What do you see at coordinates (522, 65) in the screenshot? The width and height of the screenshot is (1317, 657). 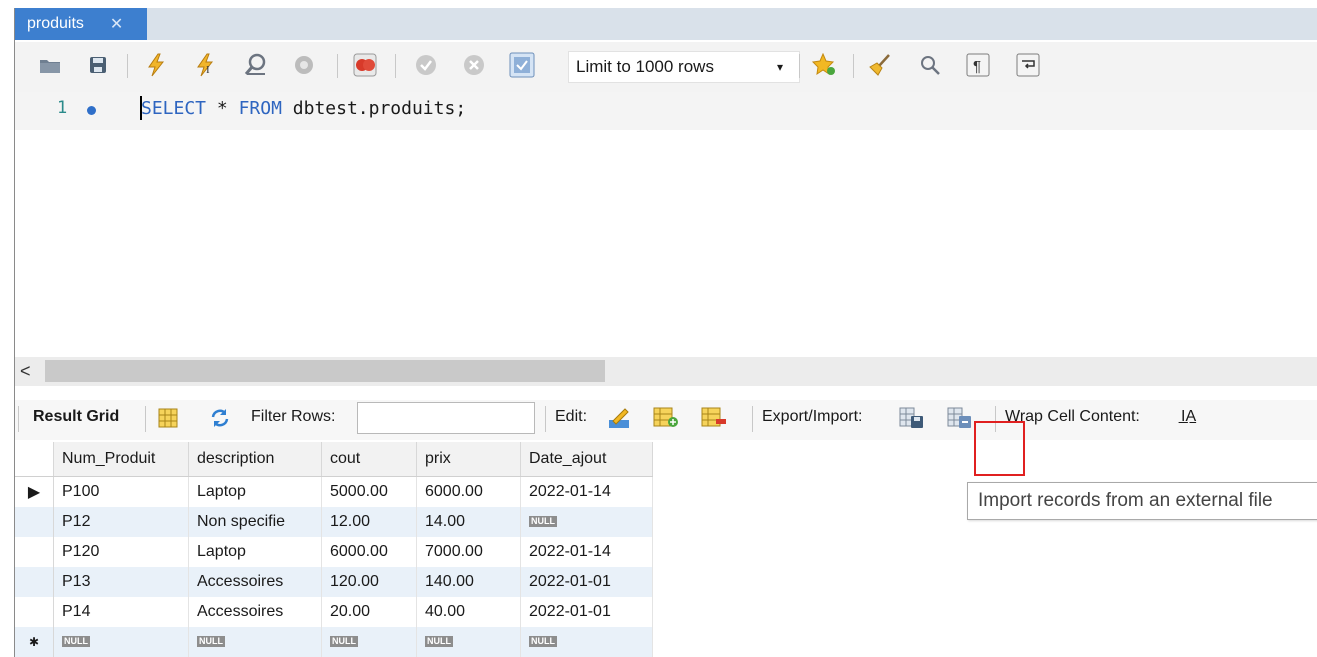 I see `autocommit-icon` at bounding box center [522, 65].